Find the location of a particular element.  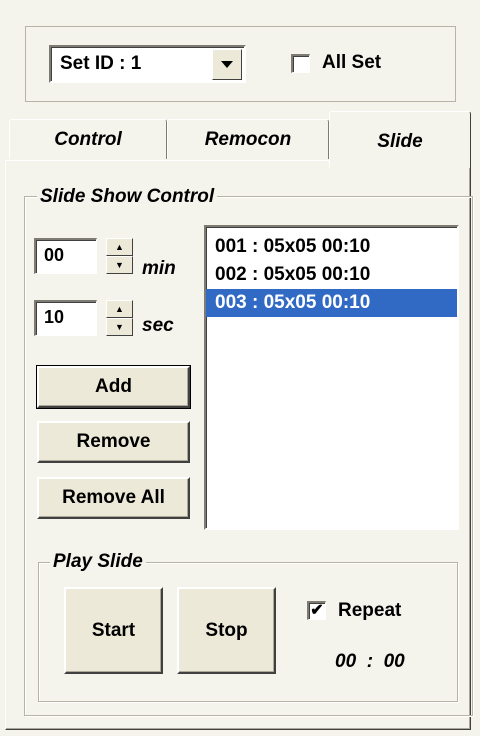

elapsed-time: 00 is located at coordinates (370, 661).